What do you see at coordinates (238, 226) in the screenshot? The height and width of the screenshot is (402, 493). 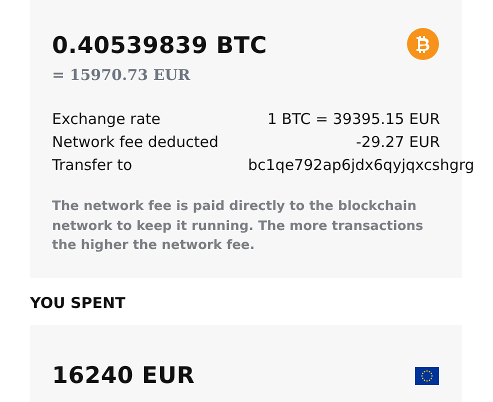 I see `fee-note: The network fee is paid directly to the blockchain network to keep it running. The more transactions the higher the network fee.` at bounding box center [238, 226].